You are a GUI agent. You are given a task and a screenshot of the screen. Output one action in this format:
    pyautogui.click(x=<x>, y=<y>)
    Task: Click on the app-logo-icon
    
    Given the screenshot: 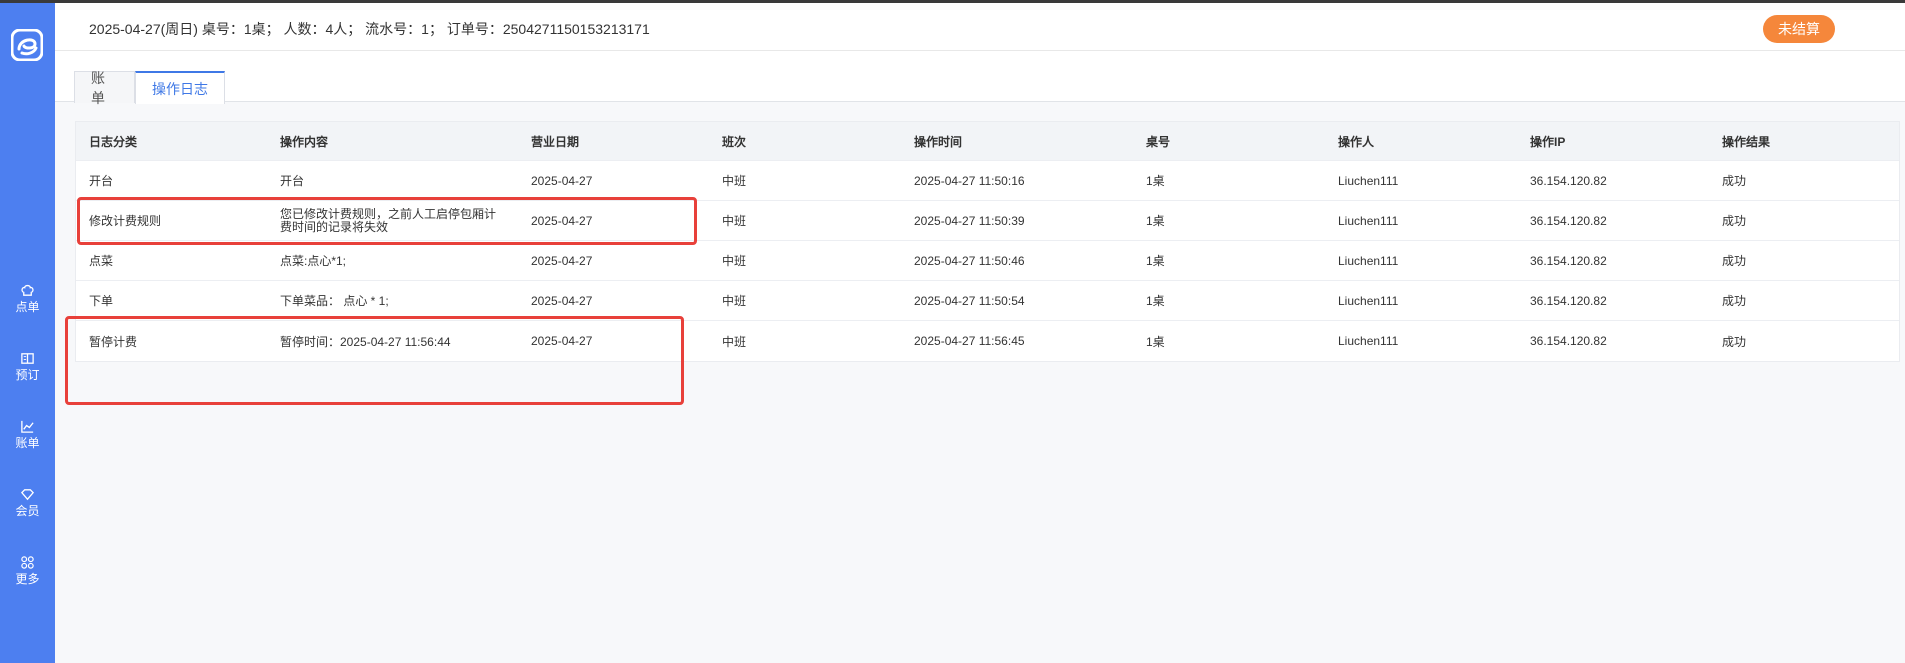 What is the action you would take?
    pyautogui.click(x=27, y=45)
    